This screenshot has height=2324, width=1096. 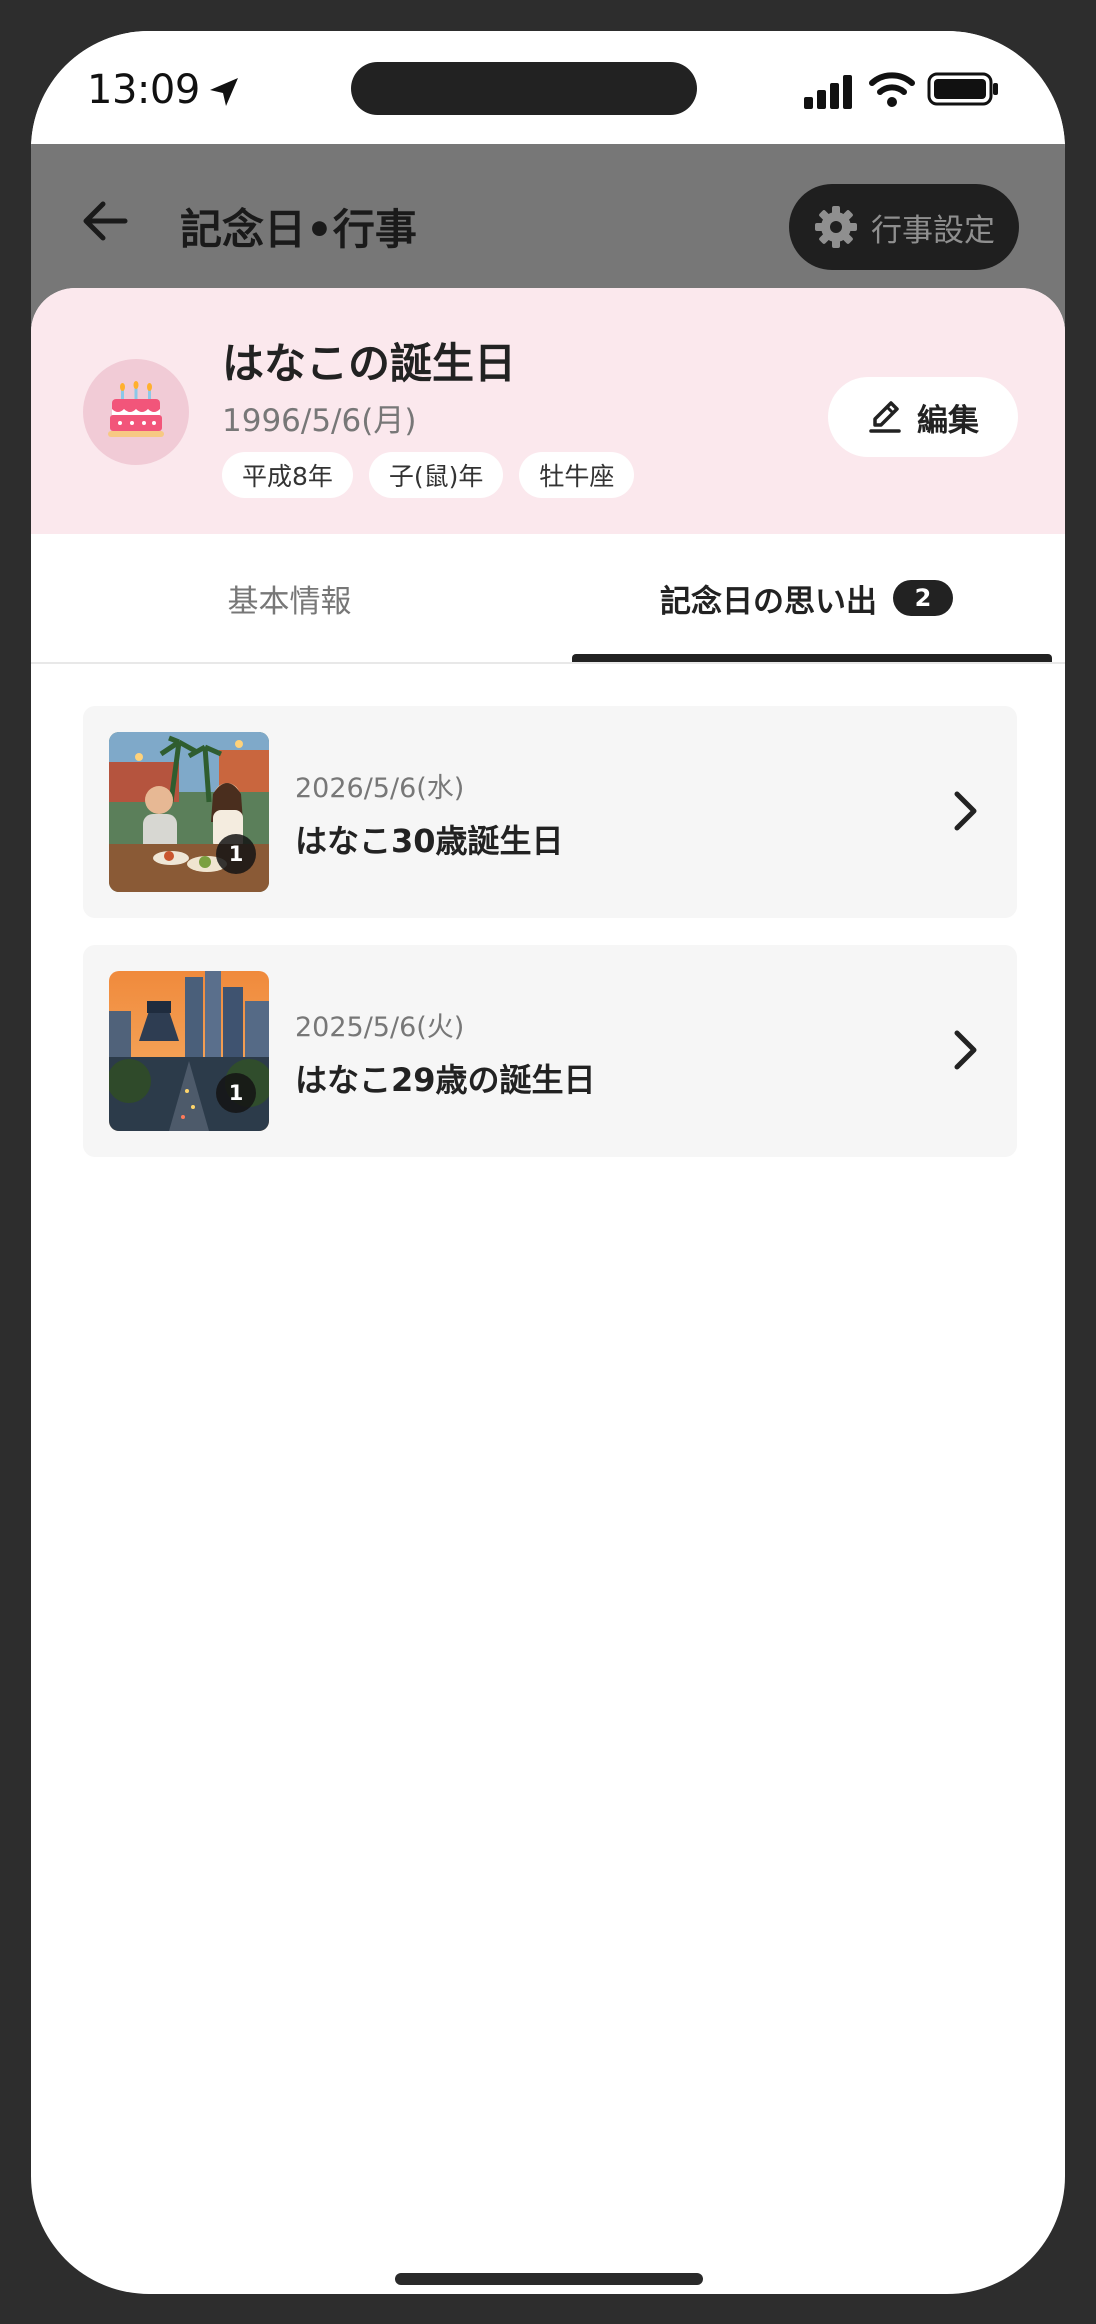 What do you see at coordinates (369, 363) in the screenshot?
I see `event-title: はなこの誕生日` at bounding box center [369, 363].